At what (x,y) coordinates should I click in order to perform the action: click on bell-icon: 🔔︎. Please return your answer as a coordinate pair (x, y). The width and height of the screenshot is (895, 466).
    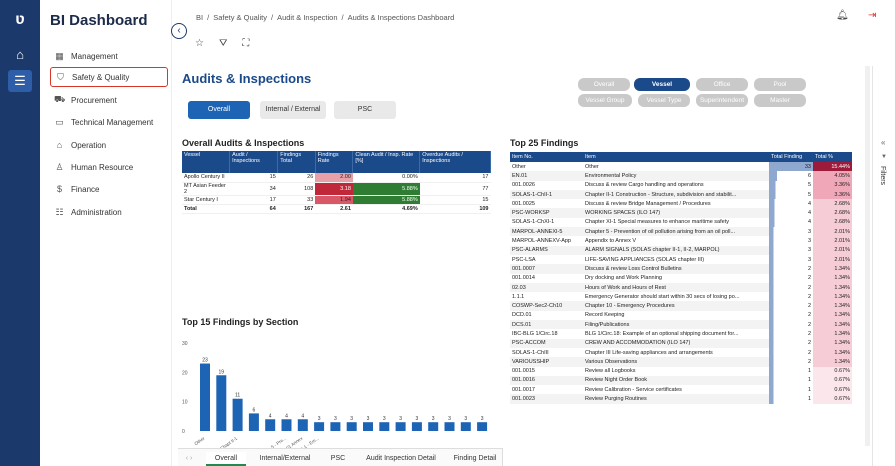
    Looking at the image, I should click on (842, 15).